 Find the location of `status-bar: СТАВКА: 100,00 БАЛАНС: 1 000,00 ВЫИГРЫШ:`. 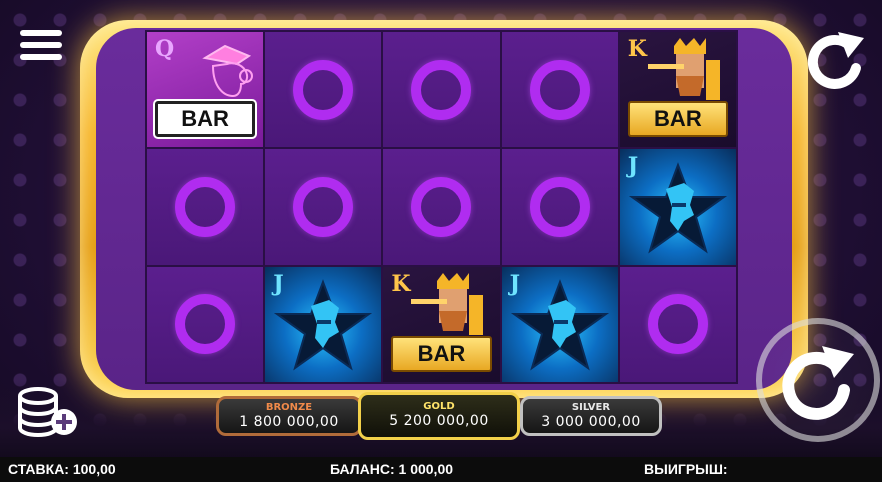

status-bar: СТАВКА: 100,00 БАЛАНС: 1 000,00 ВЫИГРЫШ: is located at coordinates (441, 469).